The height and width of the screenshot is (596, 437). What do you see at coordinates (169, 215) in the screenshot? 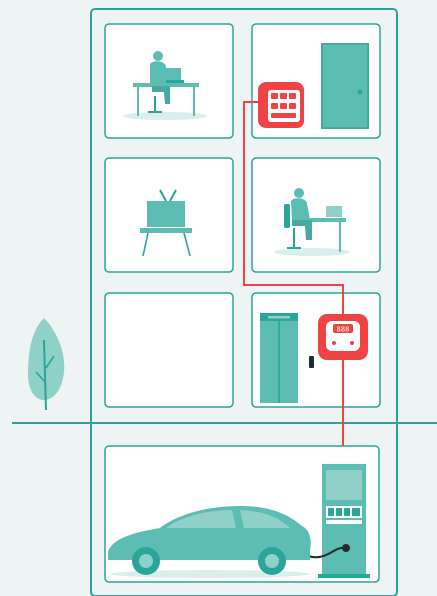
I see `room-living` at bounding box center [169, 215].